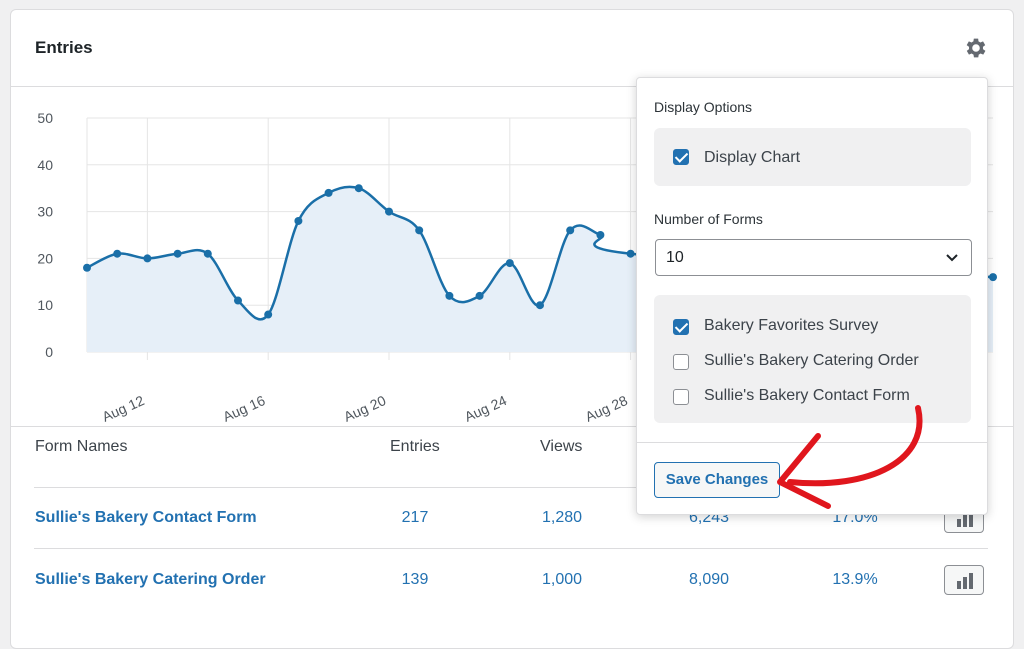 This screenshot has width=1024, height=649. I want to click on col-header-form-names: Form Names, so click(81, 446).